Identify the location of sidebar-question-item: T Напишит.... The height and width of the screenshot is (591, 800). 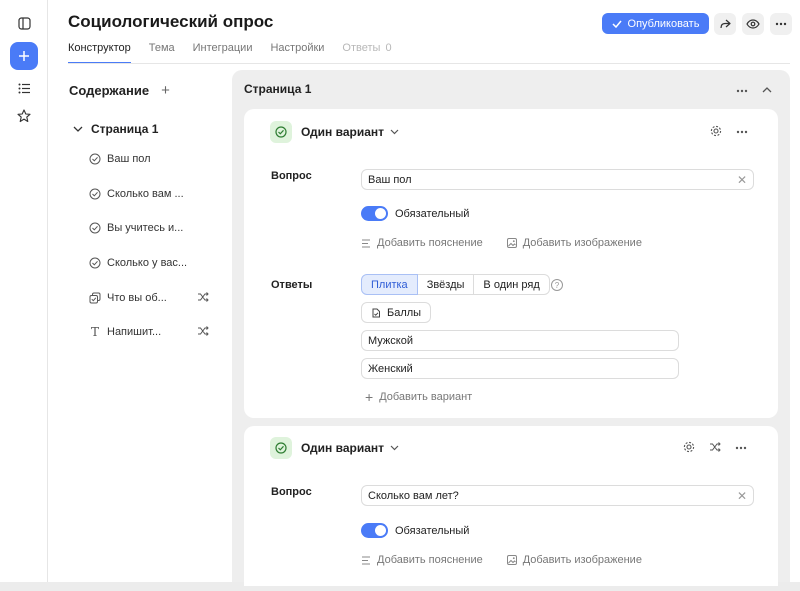
(154, 332).